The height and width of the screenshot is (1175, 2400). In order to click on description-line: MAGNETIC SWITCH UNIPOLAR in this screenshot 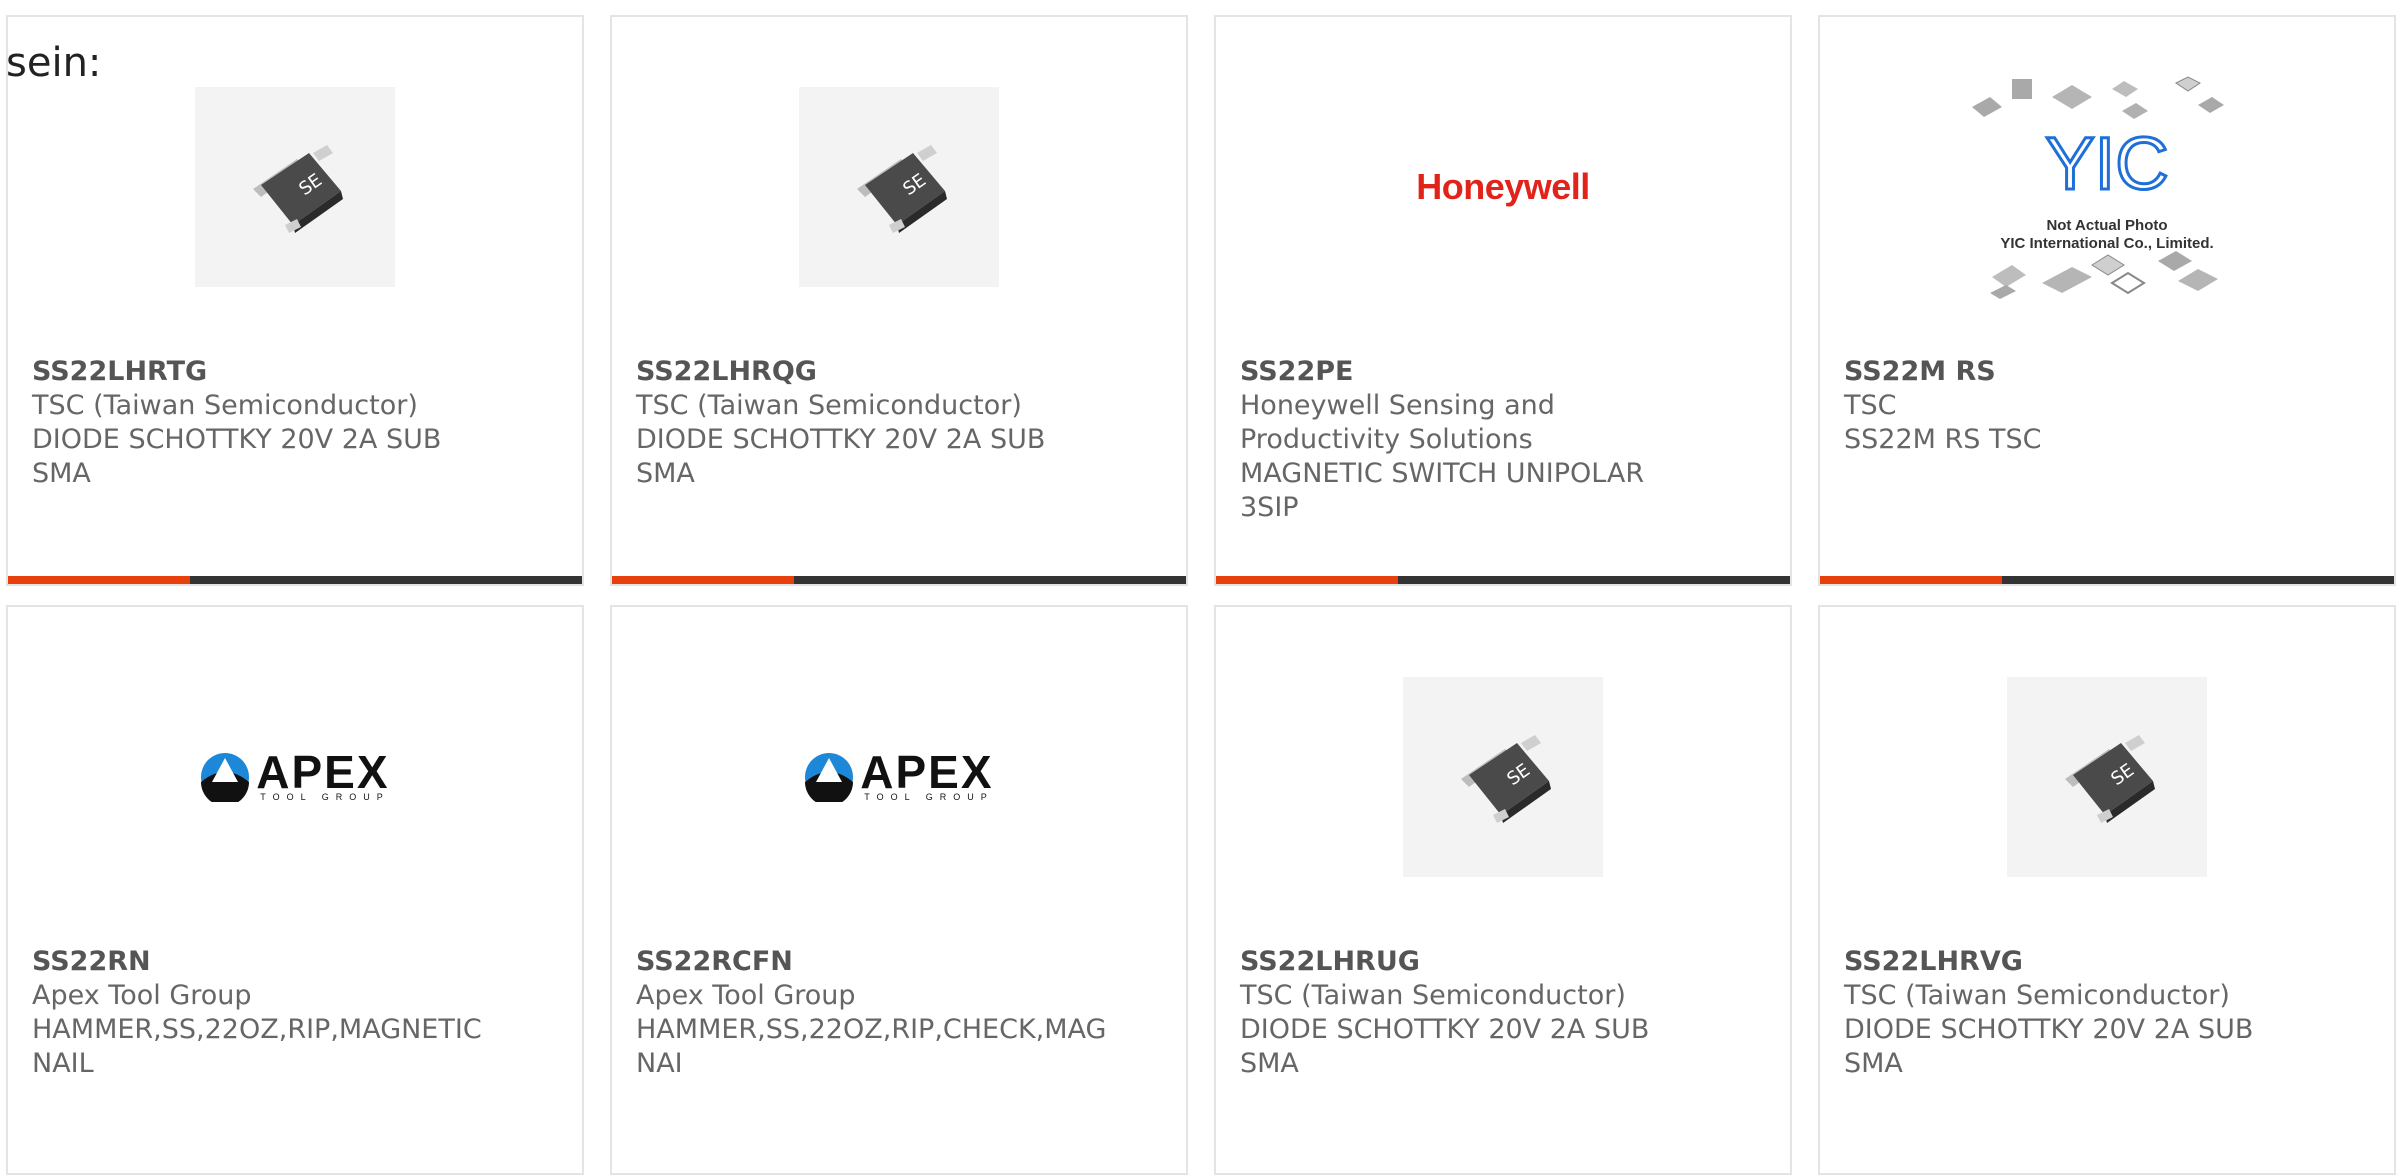, I will do `click(1442, 473)`.